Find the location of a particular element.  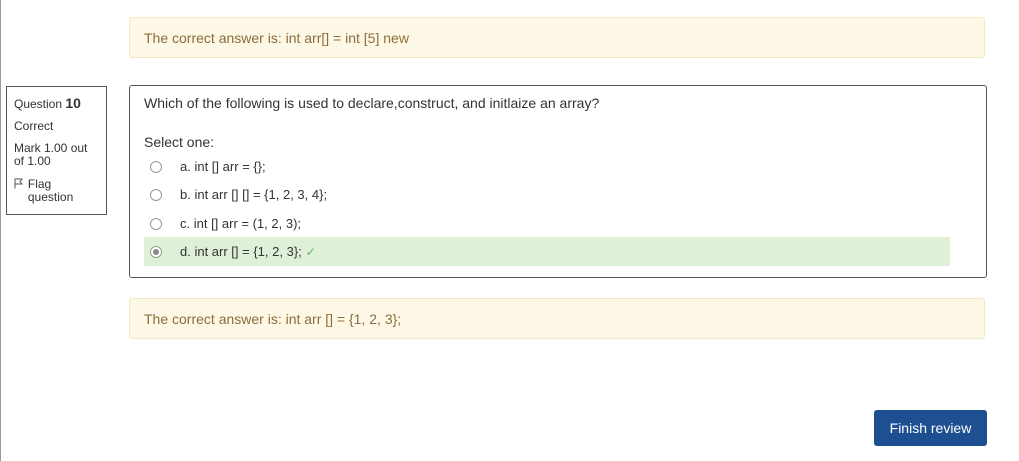

answer-option-c: c. int [] arr = (1, 2, 3); is located at coordinates (547, 223).